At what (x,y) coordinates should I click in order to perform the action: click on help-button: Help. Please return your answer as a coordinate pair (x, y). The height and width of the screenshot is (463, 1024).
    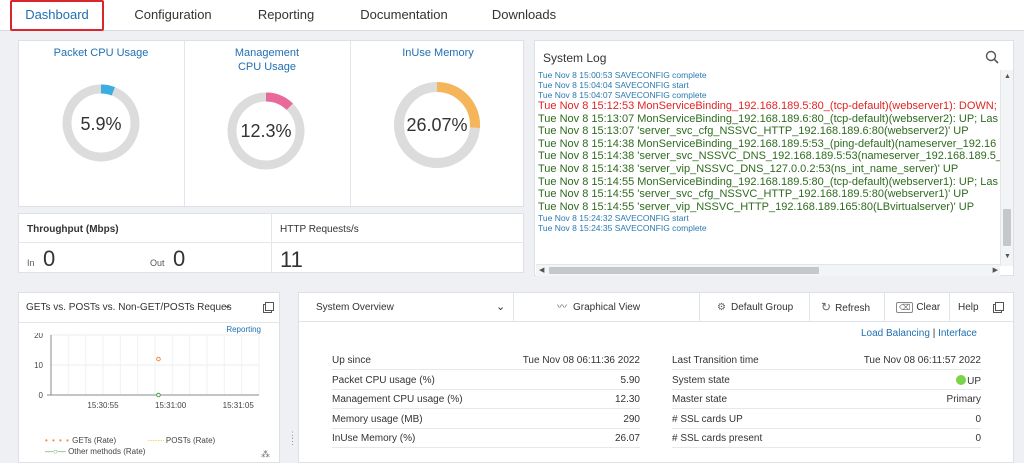
    Looking at the image, I should click on (968, 307).